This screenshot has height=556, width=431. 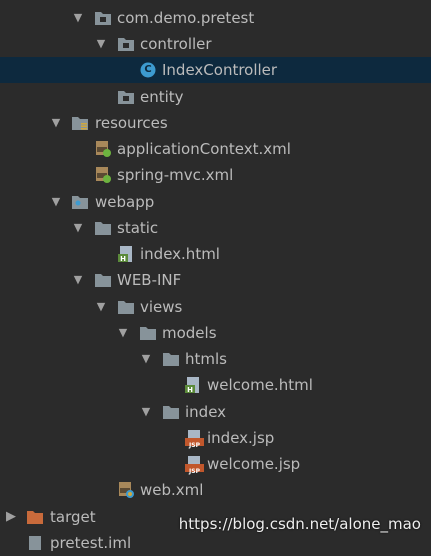 I want to click on tree-row-controller: ▼ controller, so click(x=215, y=44).